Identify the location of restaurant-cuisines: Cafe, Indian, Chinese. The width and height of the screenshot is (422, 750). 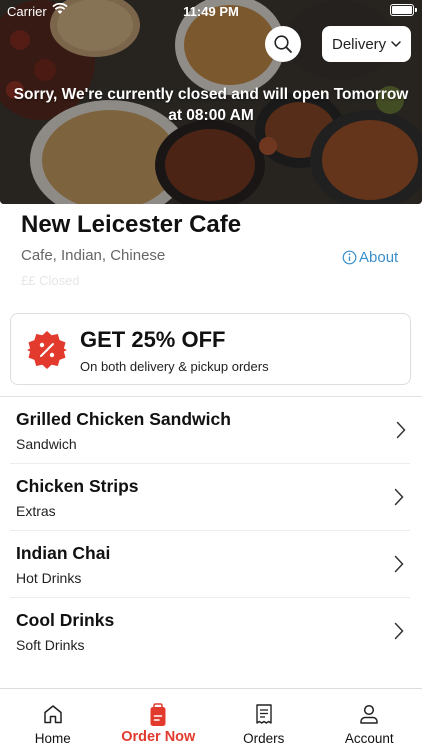
(93, 255).